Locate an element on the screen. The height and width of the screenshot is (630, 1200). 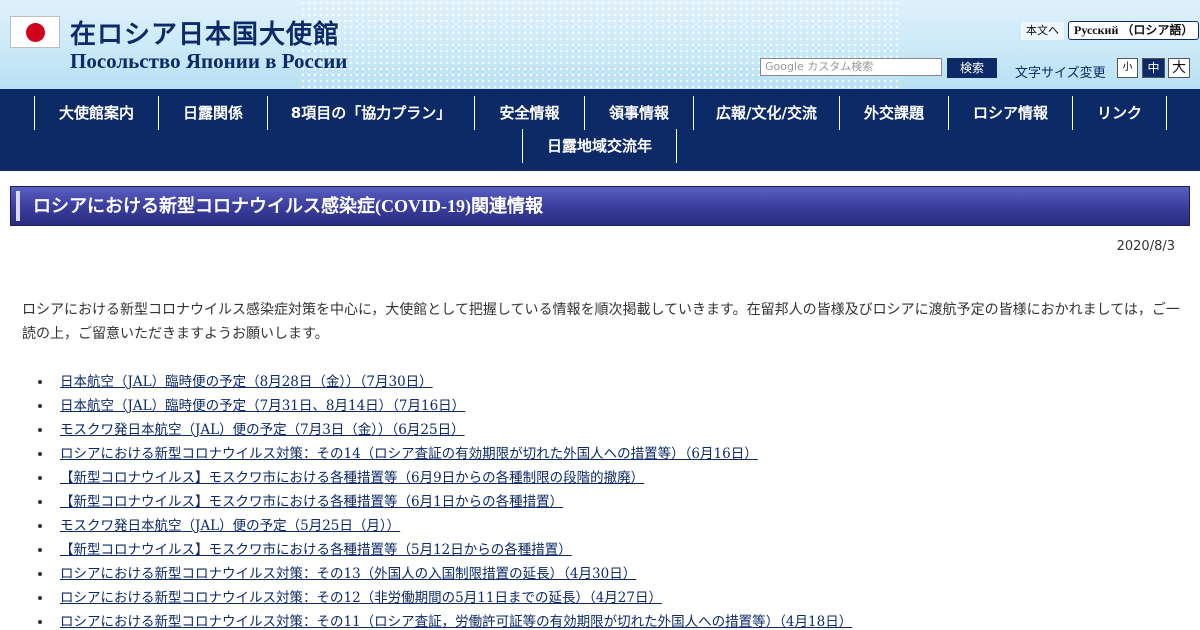
nav-item-links: リンク is located at coordinates (1119, 113).